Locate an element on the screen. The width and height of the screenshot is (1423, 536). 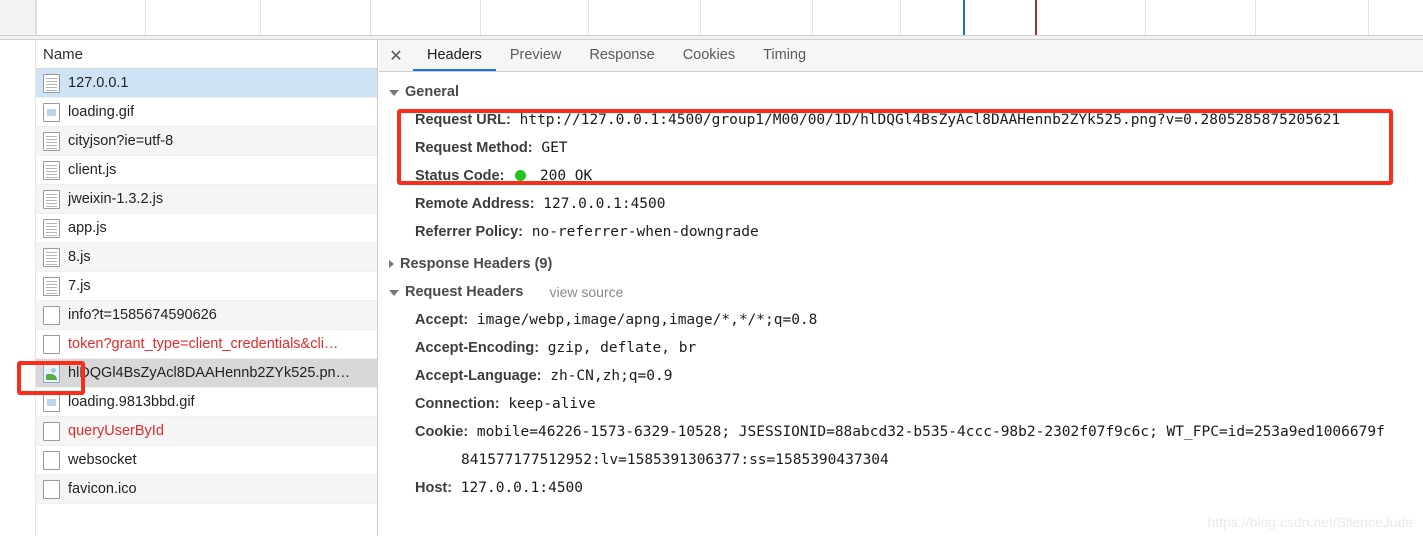
watermark-text: https://blog.csdn.net/SilenceJude is located at coordinates (1310, 522).